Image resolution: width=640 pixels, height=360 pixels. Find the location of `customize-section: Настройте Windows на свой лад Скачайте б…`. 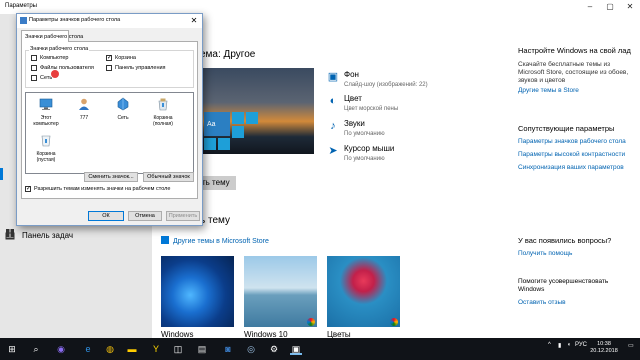

customize-section: Настройте Windows на свой лад Скачайте б… is located at coordinates (577, 70).